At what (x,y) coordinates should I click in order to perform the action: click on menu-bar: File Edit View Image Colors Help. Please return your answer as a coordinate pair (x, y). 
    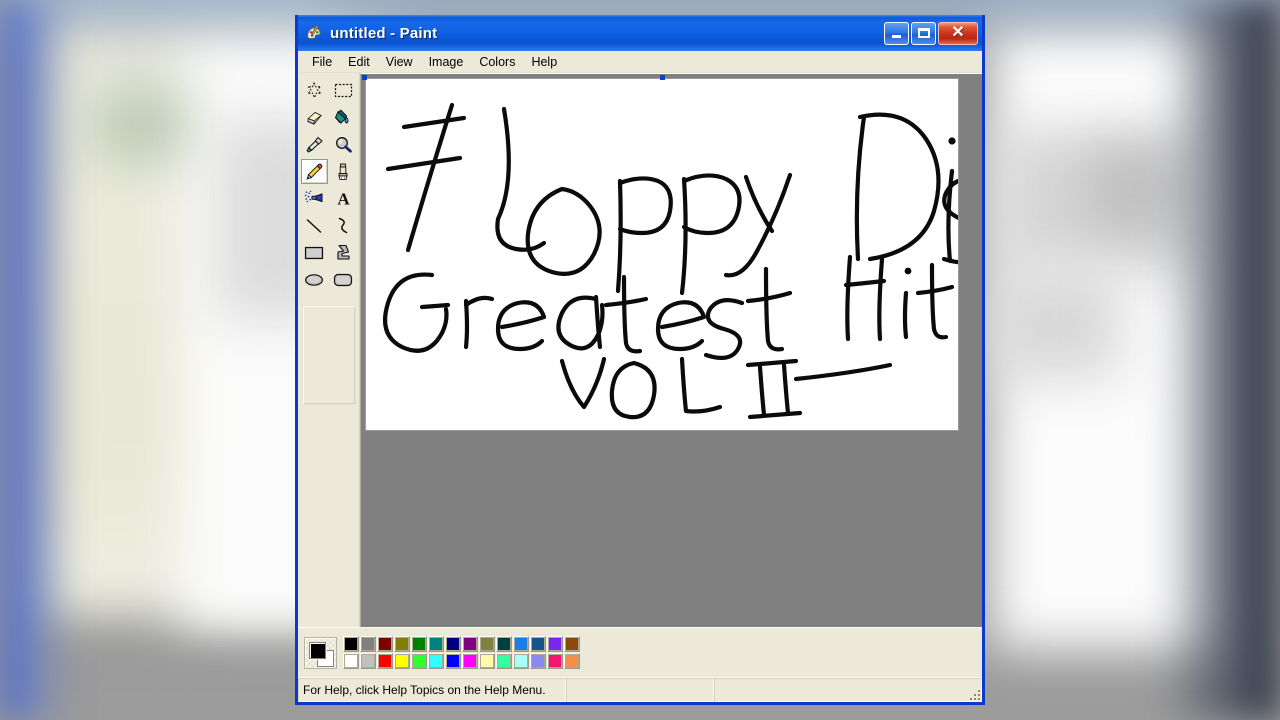
    Looking at the image, I should click on (640, 62).